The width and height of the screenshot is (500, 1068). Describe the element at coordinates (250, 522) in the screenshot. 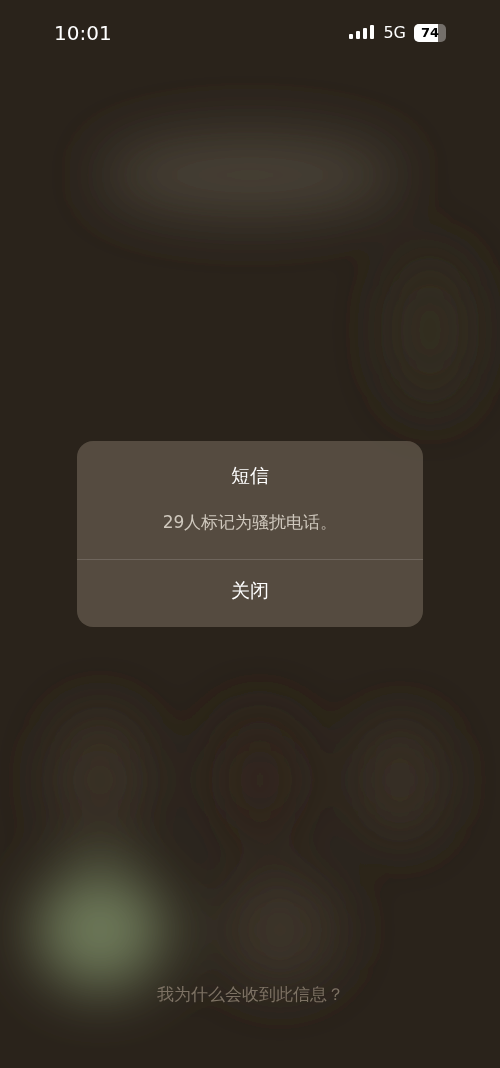

I see `dialog-message: 29人标记为骚扰电话。` at that location.